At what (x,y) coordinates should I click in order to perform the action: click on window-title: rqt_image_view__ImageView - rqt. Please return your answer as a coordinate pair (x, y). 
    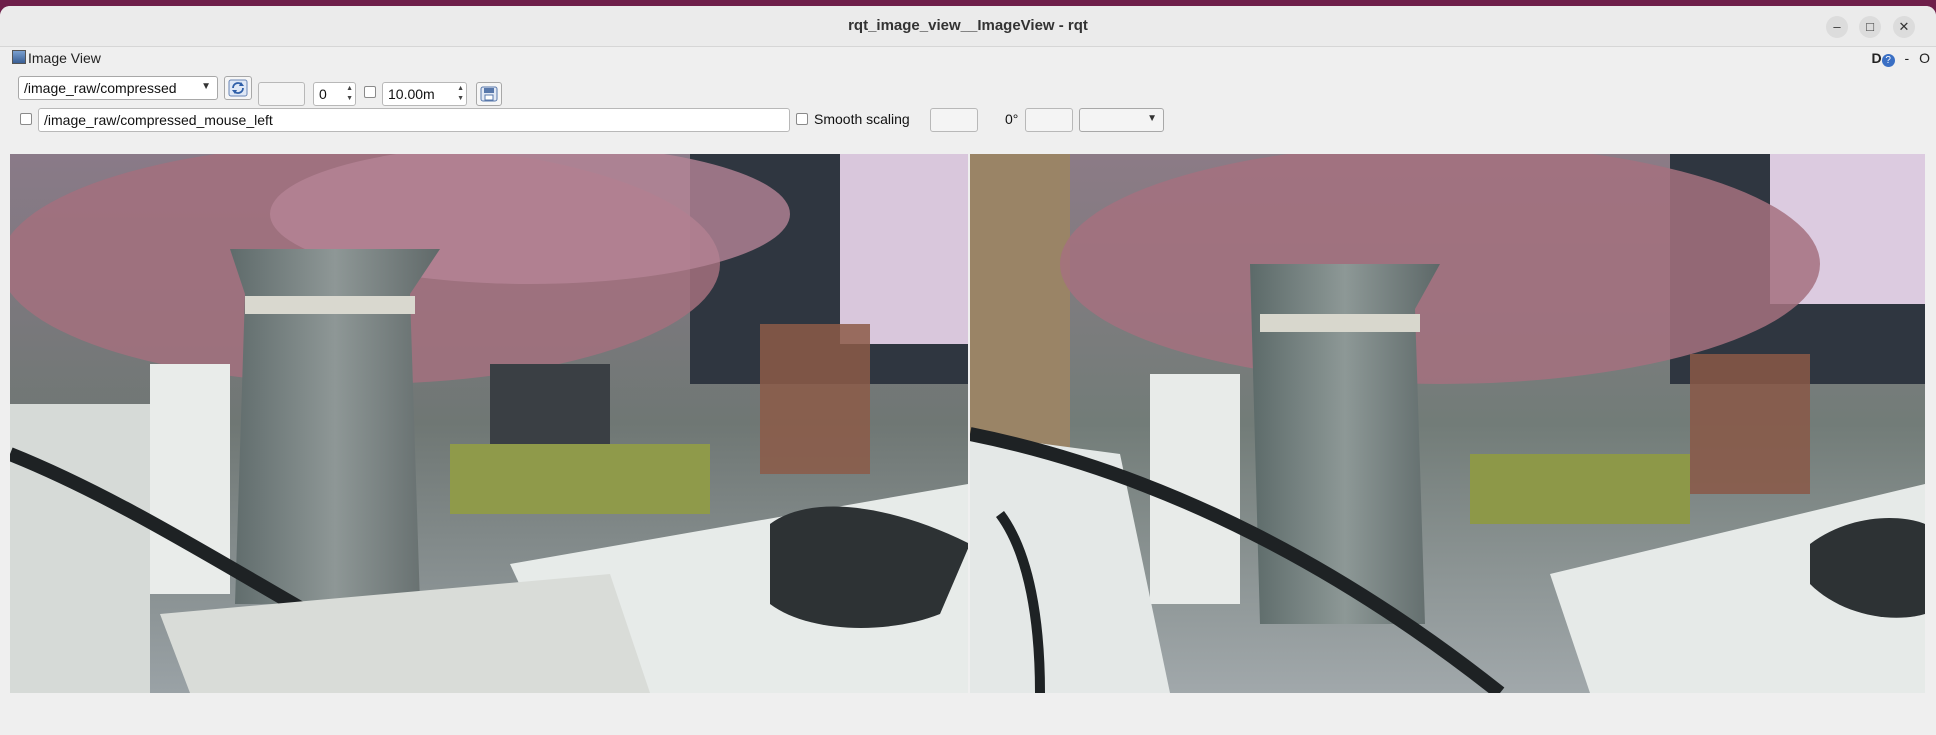
    Looking at the image, I should click on (968, 25).